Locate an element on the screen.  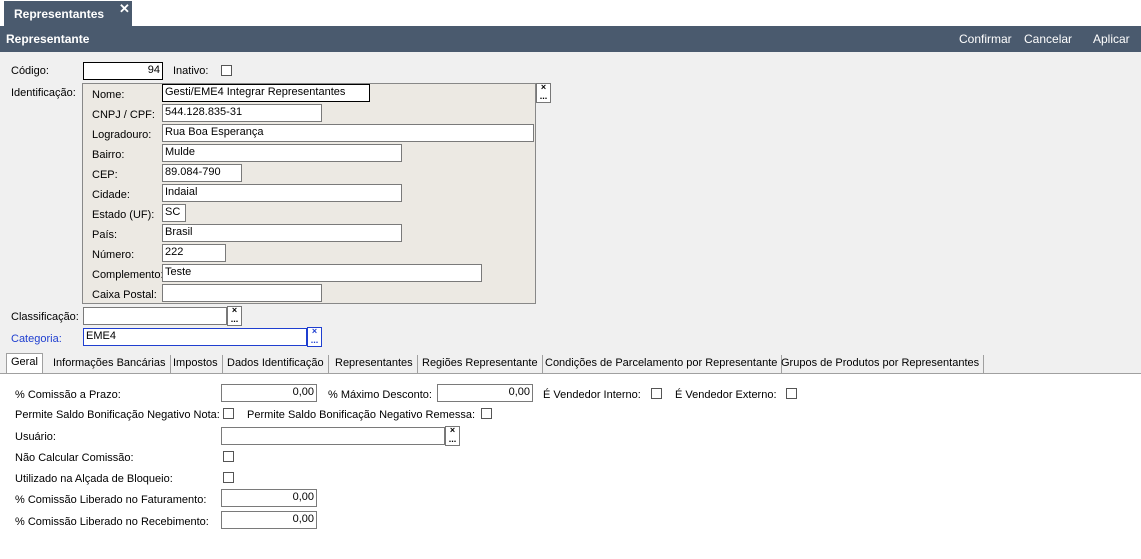
liberado-recebimento-label: % Comissão Liberado no Recebimento: is located at coordinates (112, 522).